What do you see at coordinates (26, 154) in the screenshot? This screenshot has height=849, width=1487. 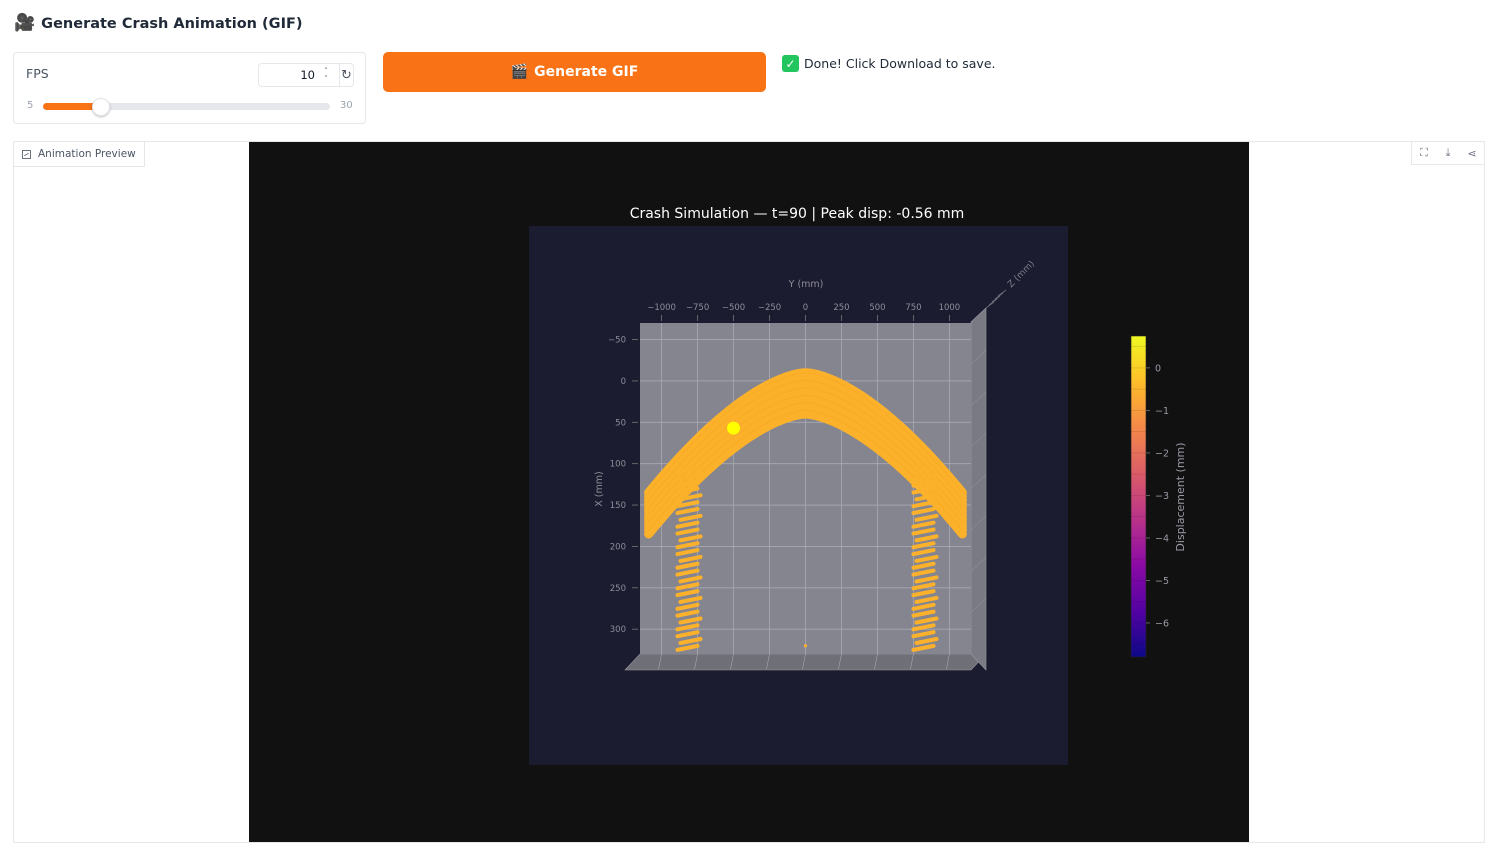 I see `image-icon` at bounding box center [26, 154].